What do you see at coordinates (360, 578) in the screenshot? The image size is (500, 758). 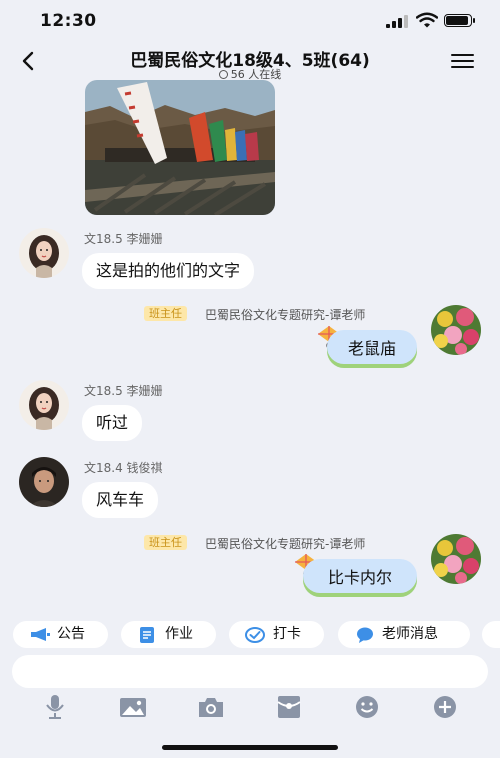 I see `message-bubble: 比卡内尔` at bounding box center [360, 578].